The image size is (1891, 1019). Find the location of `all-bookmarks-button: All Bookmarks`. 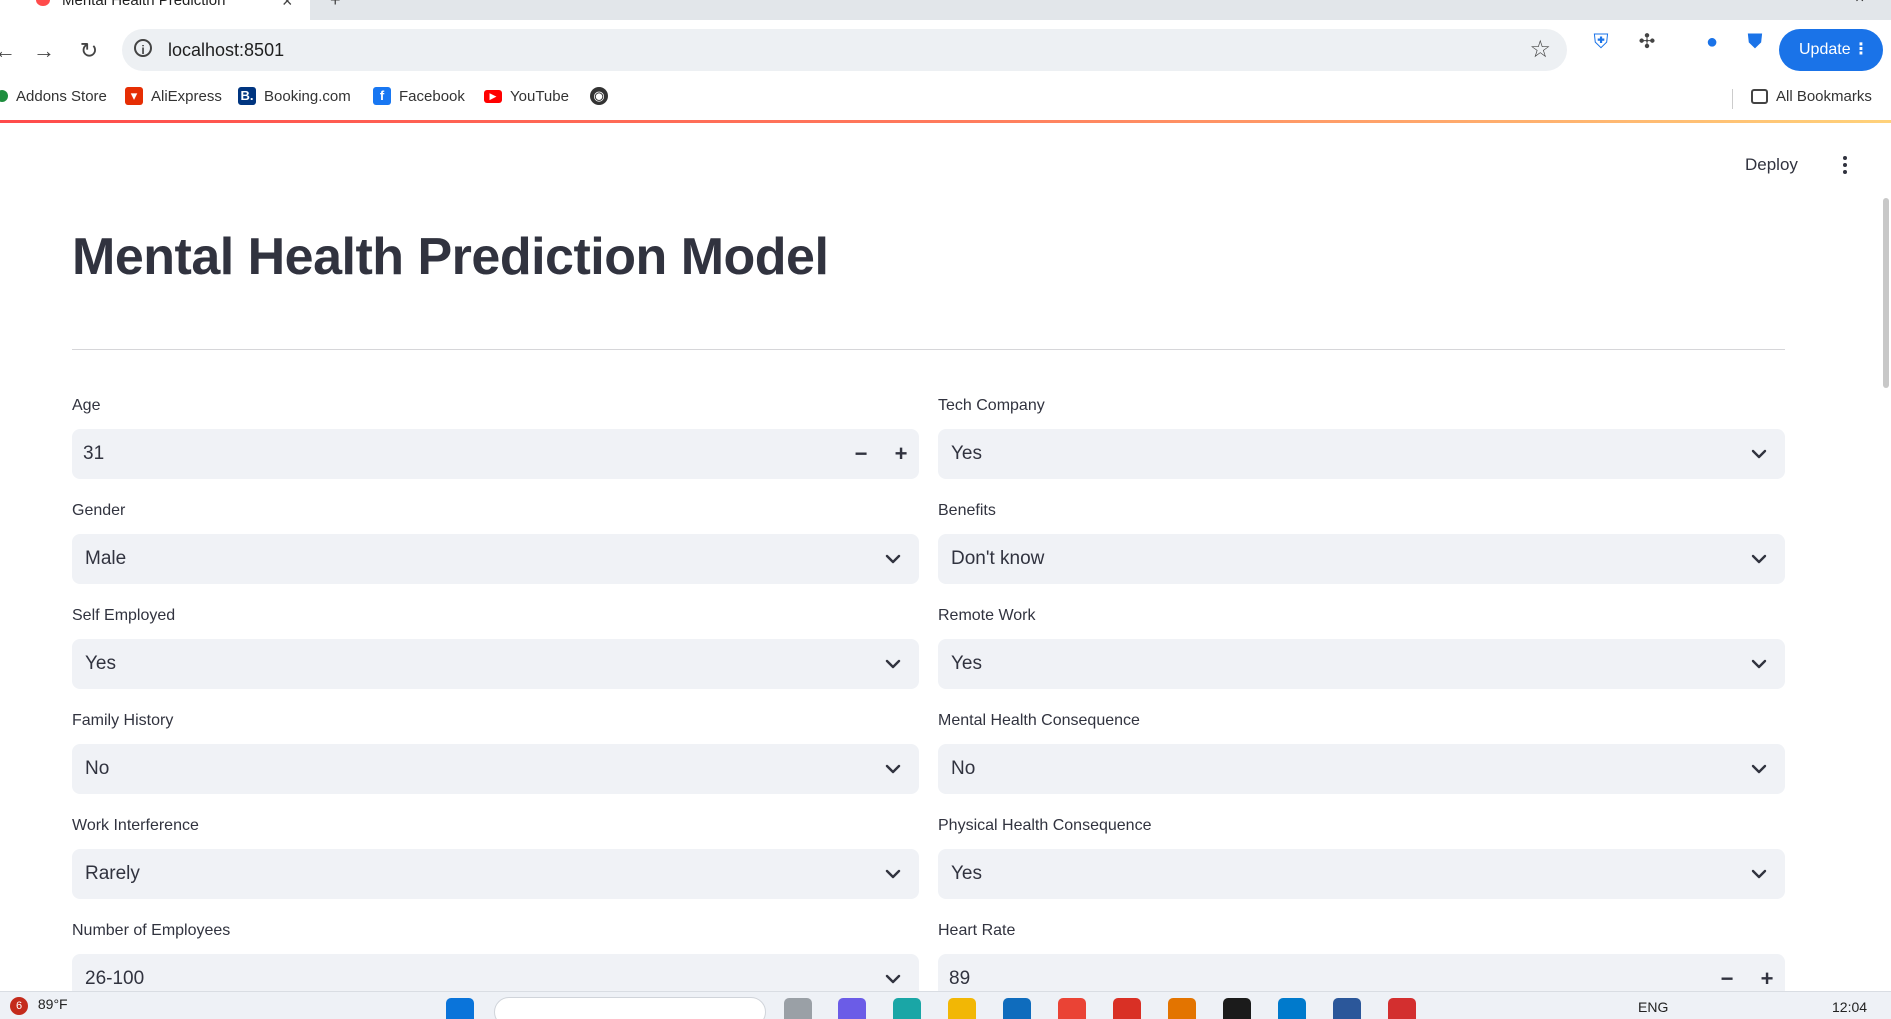

all-bookmarks-button: All Bookmarks is located at coordinates (1811, 96).